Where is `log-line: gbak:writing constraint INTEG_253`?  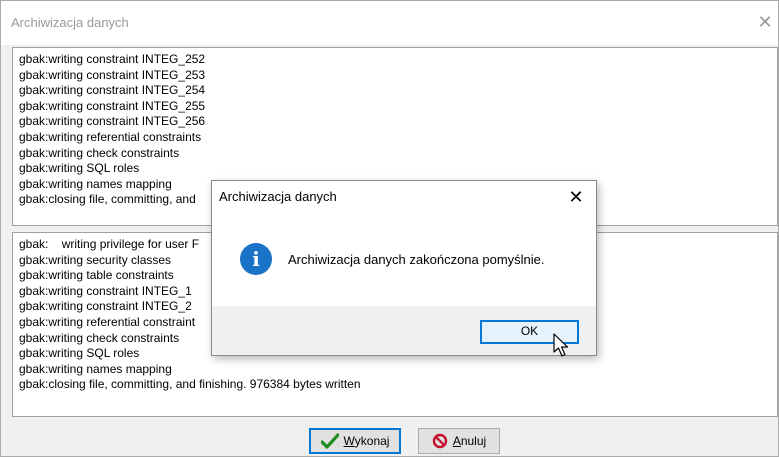
log-line: gbak:writing constraint INTEG_253 is located at coordinates (112, 74).